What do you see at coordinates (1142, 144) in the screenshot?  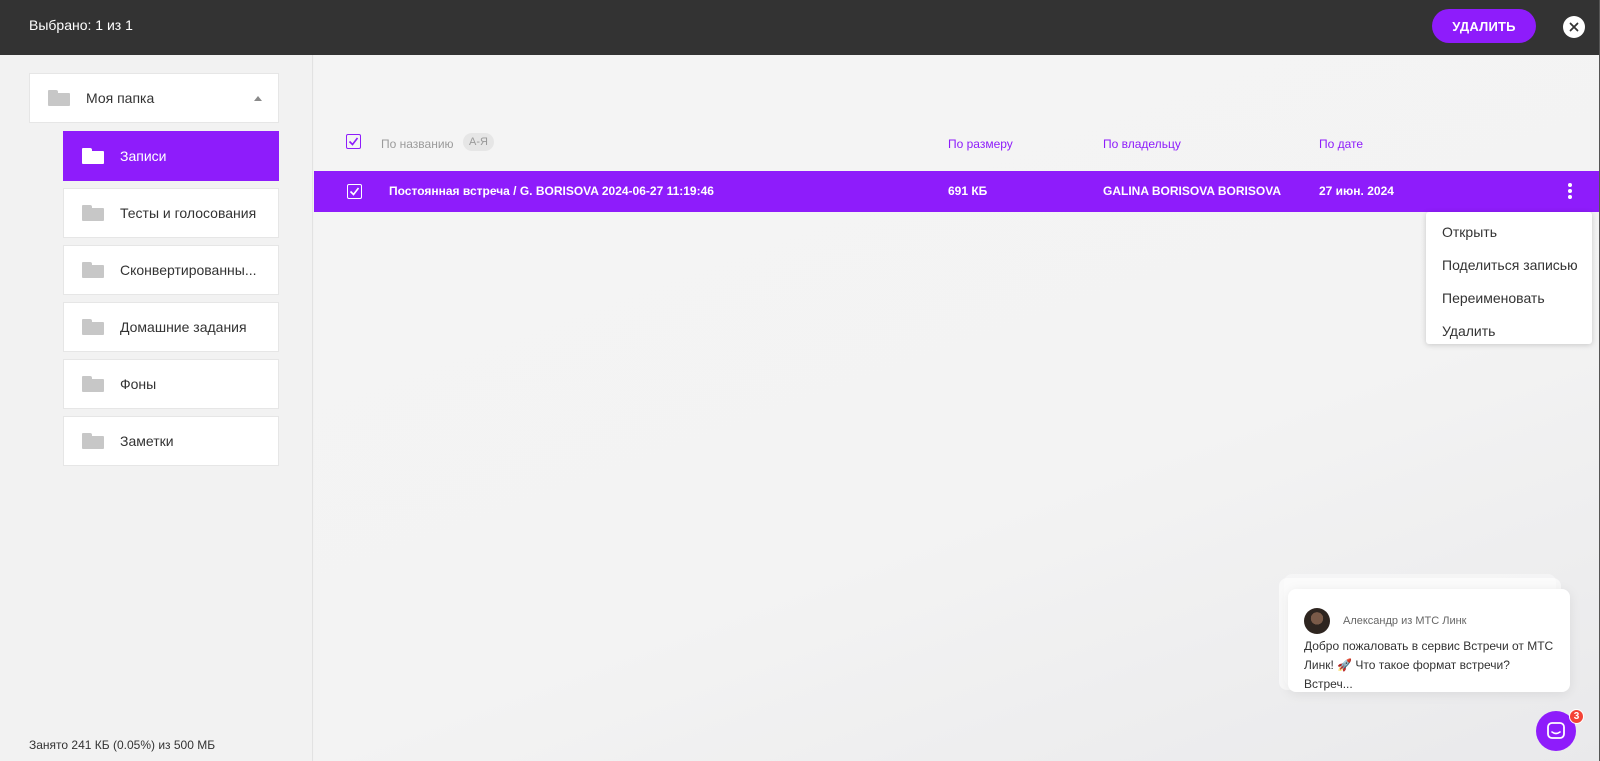 I see `sort-by-owner: По владельцу` at bounding box center [1142, 144].